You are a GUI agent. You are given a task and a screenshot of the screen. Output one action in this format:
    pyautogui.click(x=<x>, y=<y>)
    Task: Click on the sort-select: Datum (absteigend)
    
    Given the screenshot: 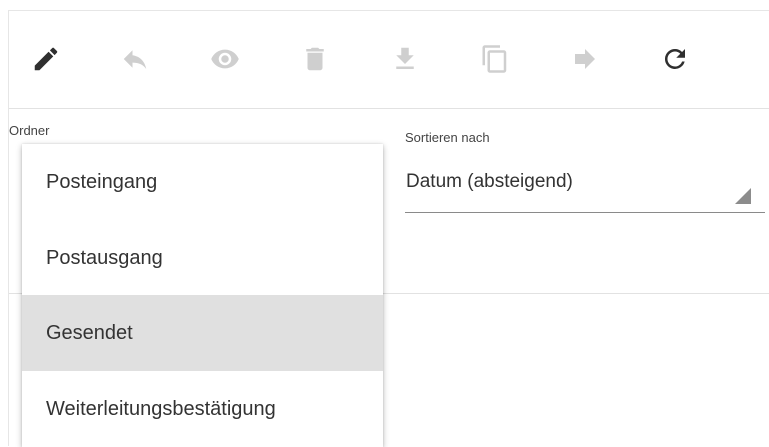 What is the action you would take?
    pyautogui.click(x=585, y=188)
    